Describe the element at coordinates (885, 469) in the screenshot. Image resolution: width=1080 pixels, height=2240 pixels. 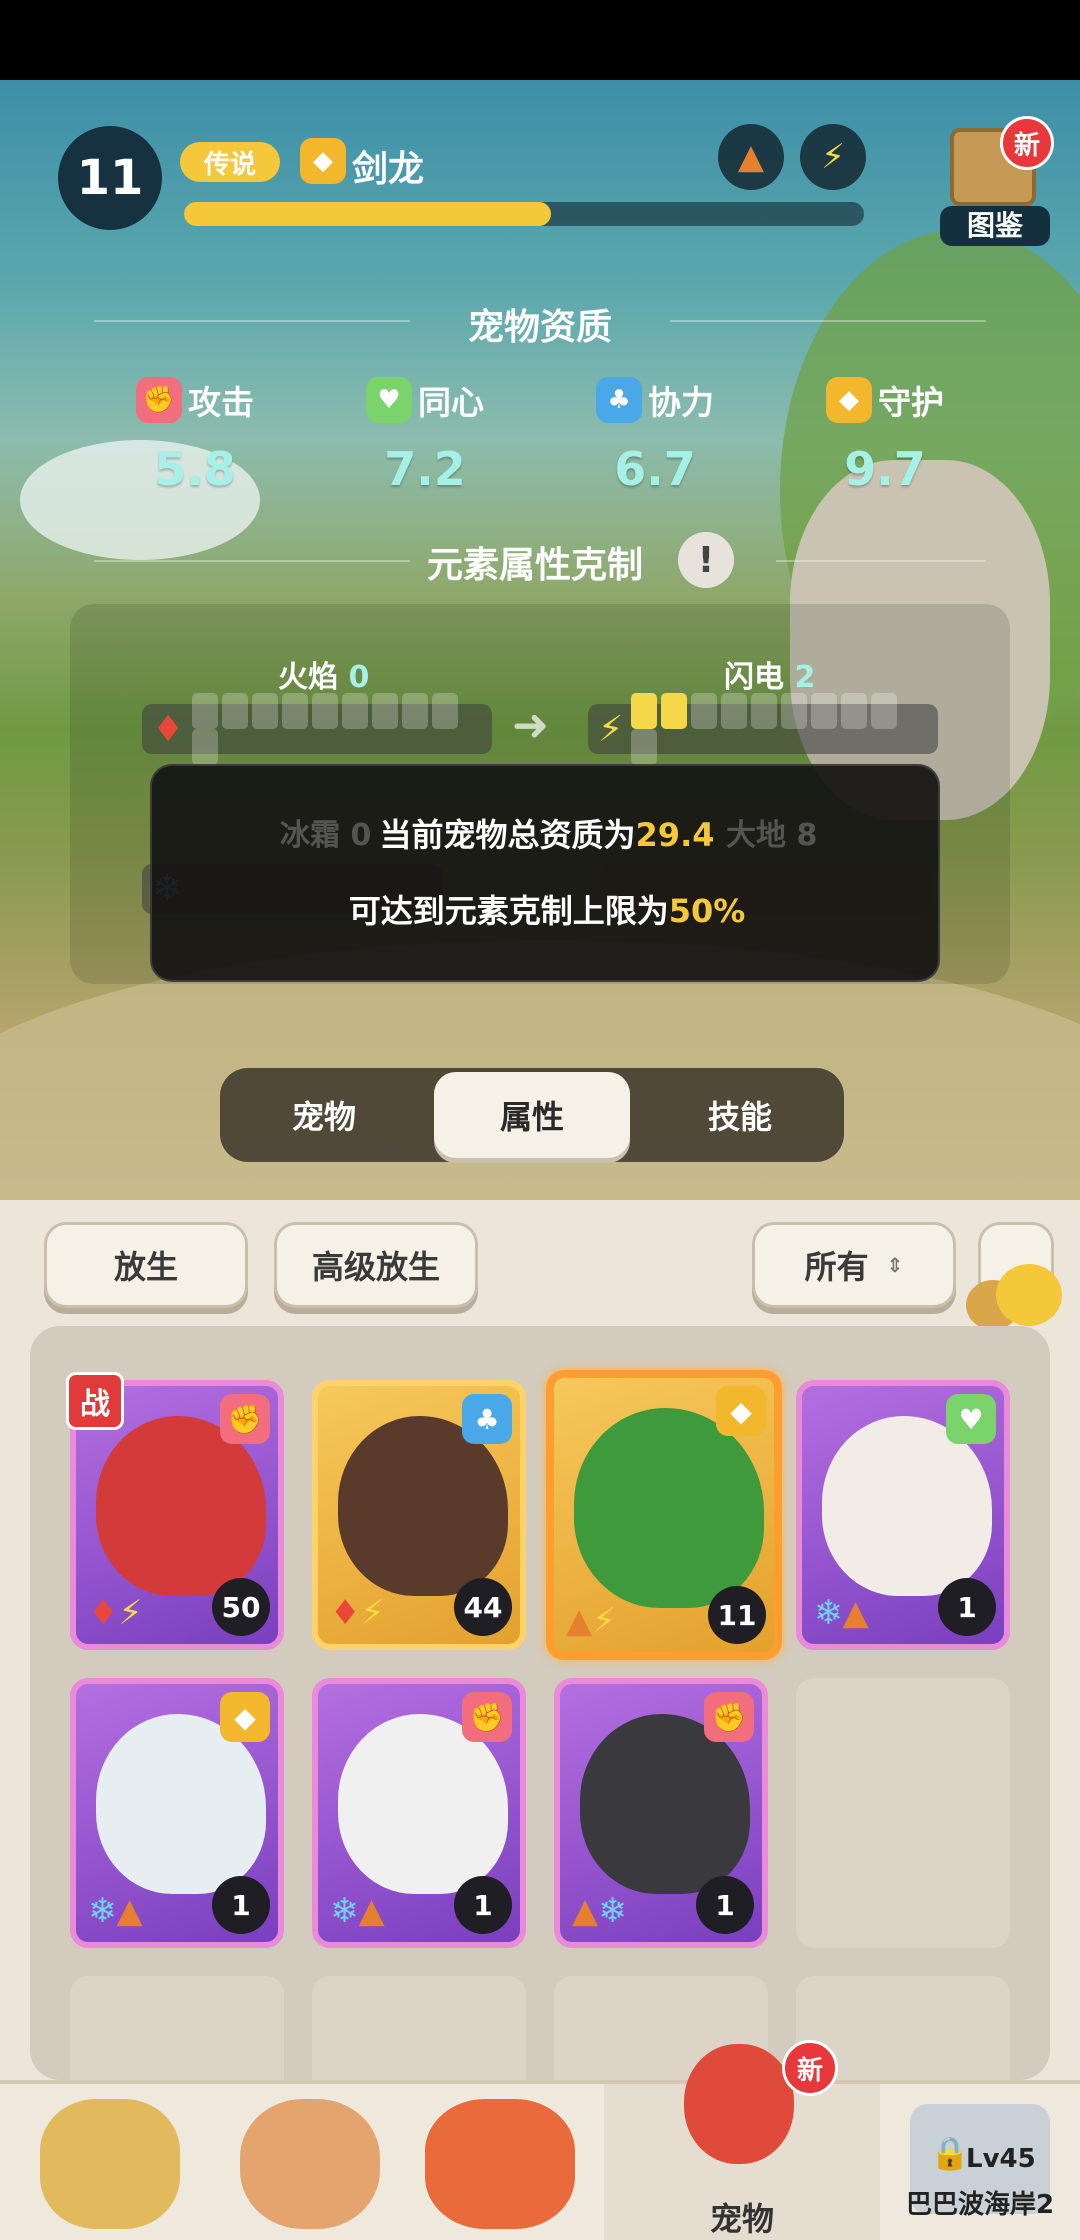
I see `stat-value: 9.7` at that location.